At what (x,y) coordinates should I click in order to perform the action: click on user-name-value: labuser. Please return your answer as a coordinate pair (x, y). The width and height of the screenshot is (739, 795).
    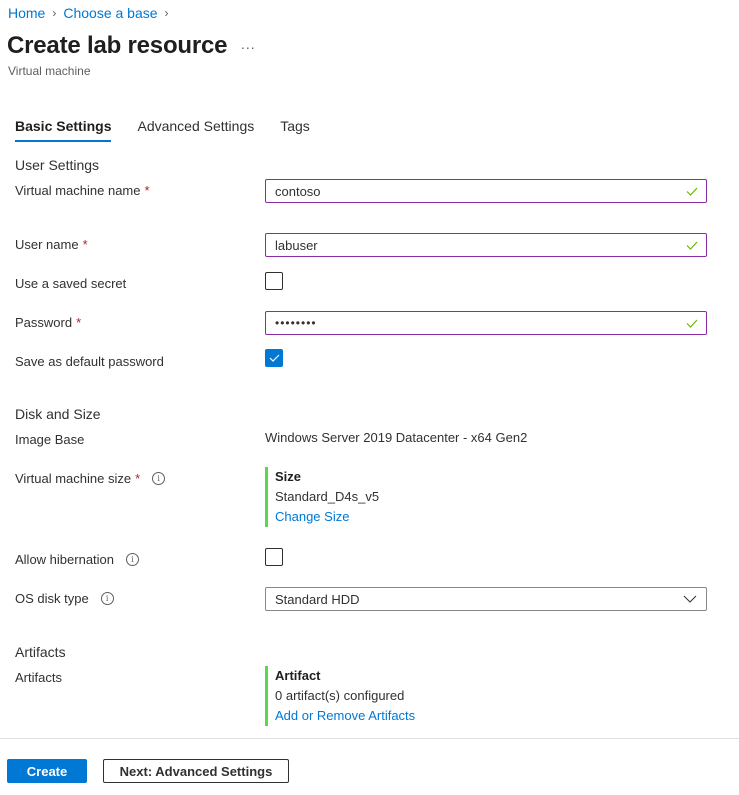
    Looking at the image, I should click on (475, 245).